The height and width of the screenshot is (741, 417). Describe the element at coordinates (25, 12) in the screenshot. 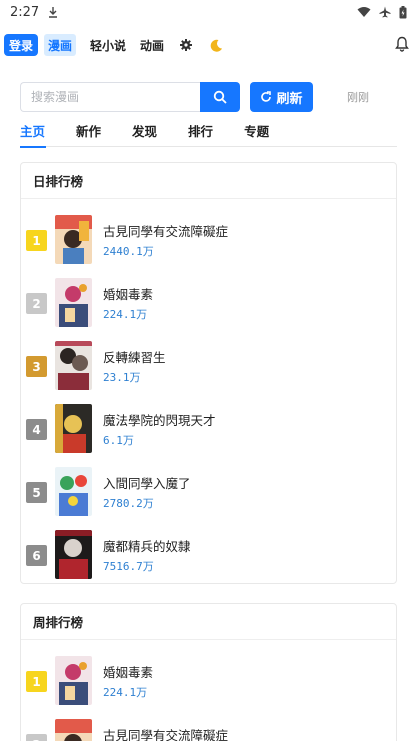

I see `status-time: 2:27` at that location.